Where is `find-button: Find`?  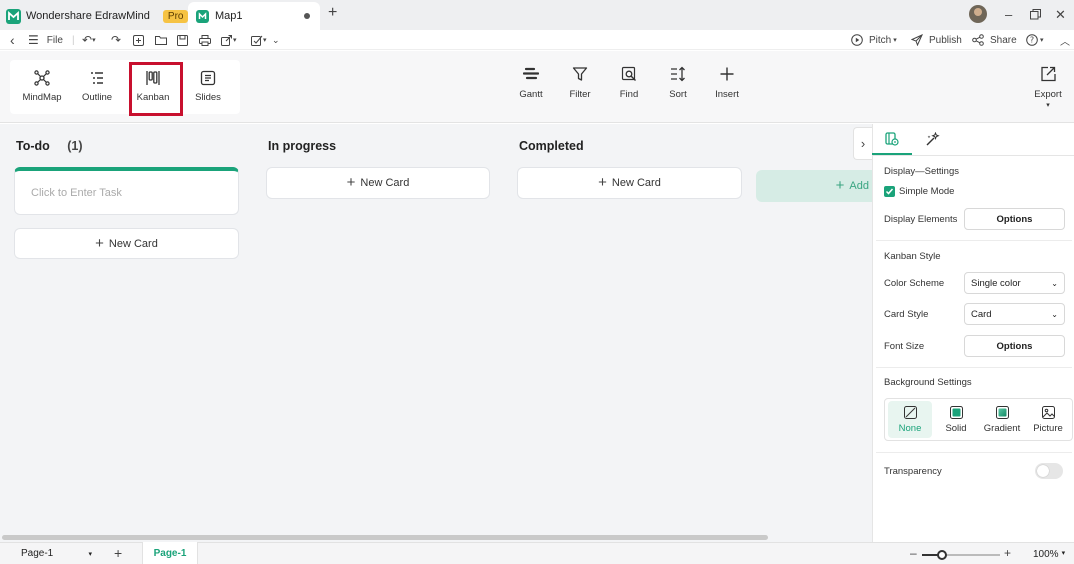
find-button: Find is located at coordinates (629, 83).